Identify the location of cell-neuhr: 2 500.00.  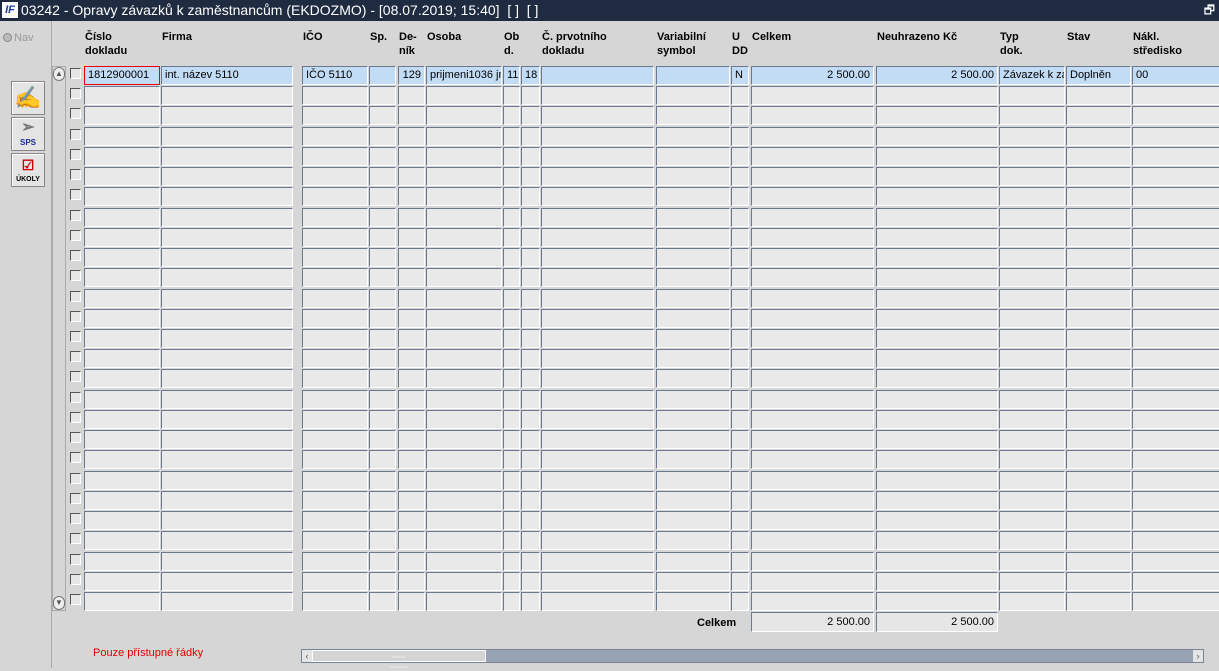
(937, 75).